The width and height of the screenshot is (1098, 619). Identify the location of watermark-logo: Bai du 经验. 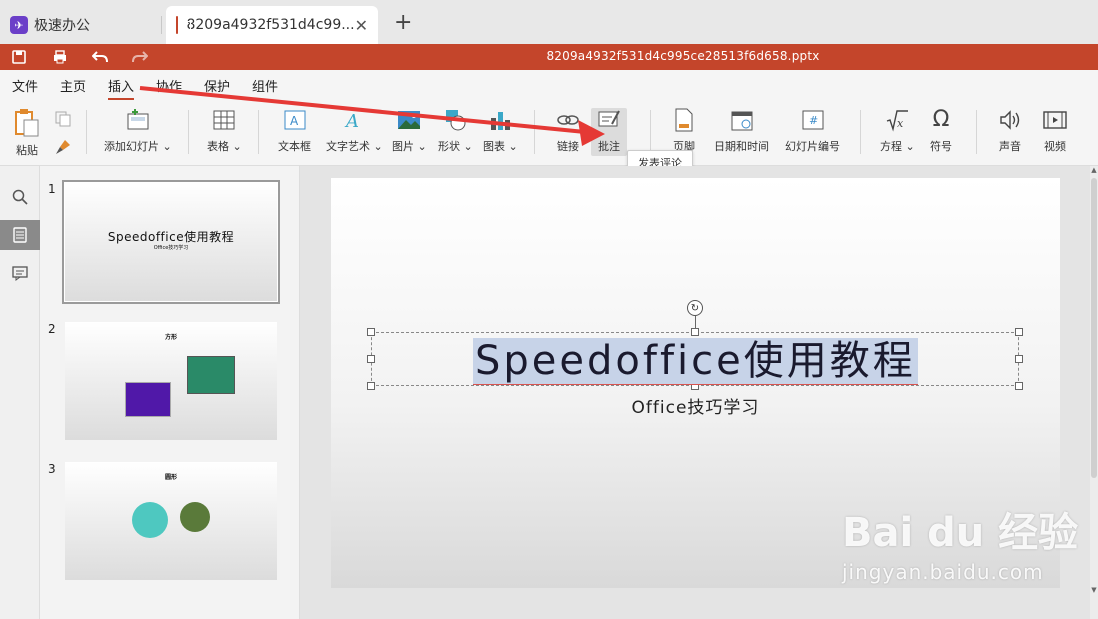
(960, 533).